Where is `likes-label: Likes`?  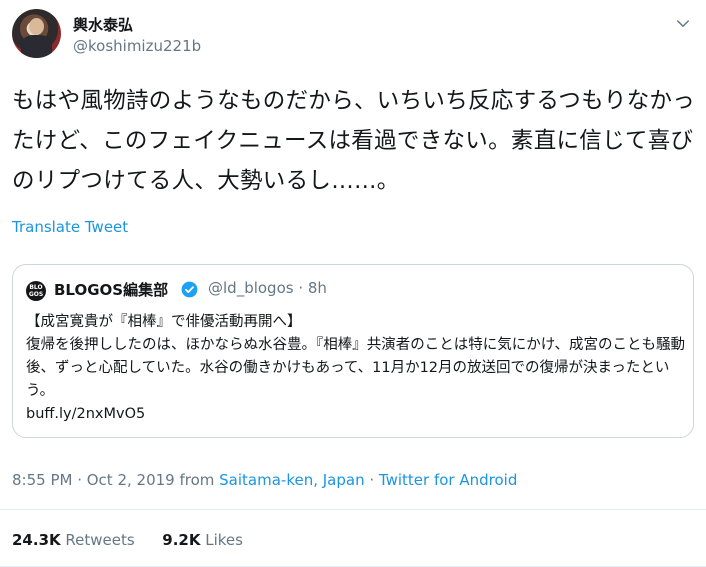 likes-label: Likes is located at coordinates (221, 540).